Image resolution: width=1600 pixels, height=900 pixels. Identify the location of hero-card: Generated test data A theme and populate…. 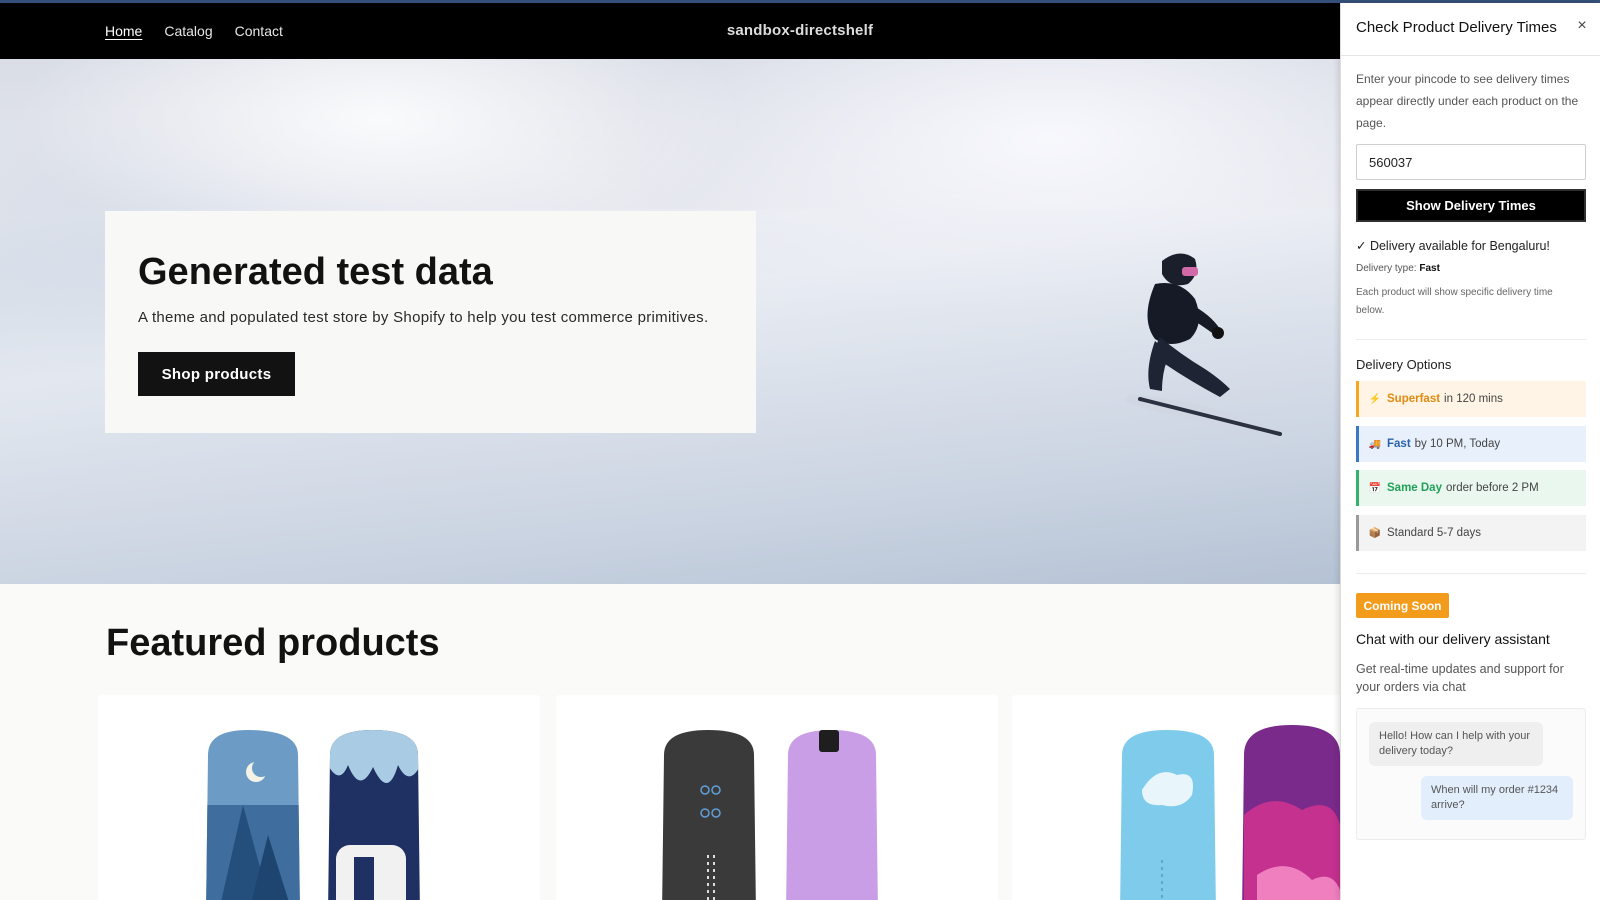
(430, 322).